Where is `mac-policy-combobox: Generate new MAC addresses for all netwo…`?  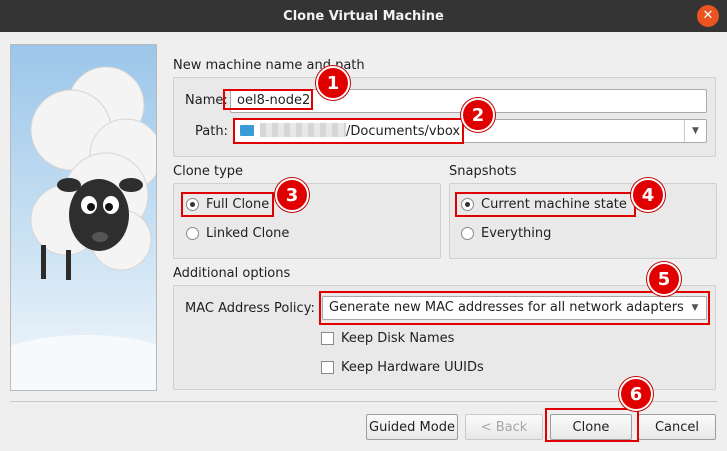
mac-policy-combobox: Generate new MAC addresses for all netwo… is located at coordinates (514, 308).